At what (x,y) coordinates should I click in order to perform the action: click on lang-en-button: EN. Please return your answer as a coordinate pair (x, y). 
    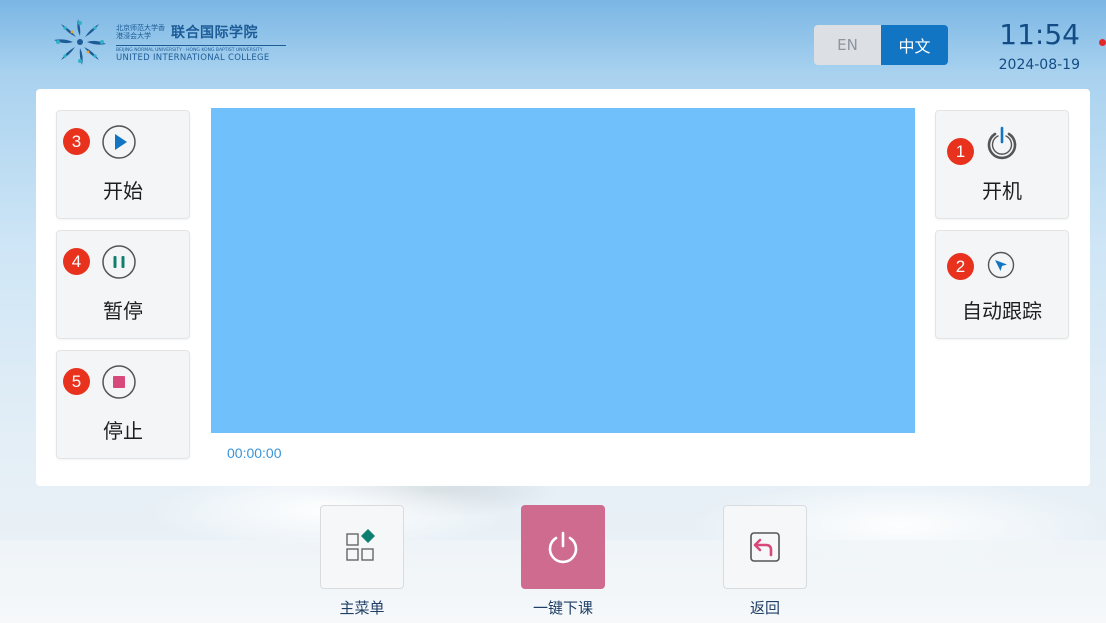
    Looking at the image, I should click on (847, 45).